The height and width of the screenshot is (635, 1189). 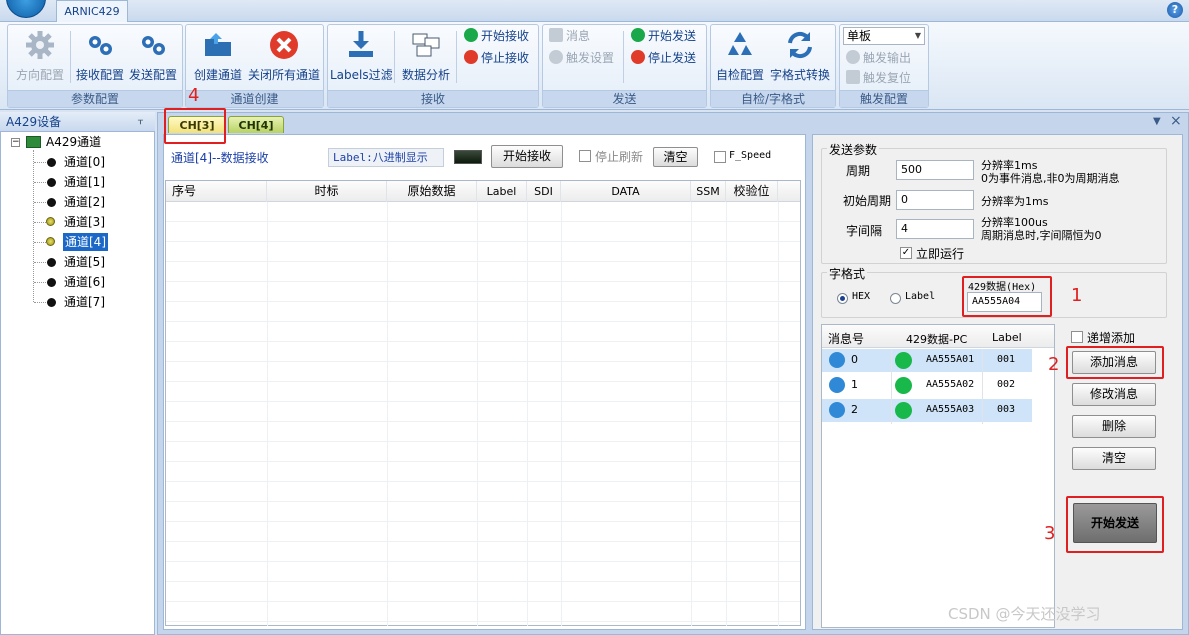 What do you see at coordinates (496, 58) in the screenshot?
I see `stop-rx-button: 停止接收` at bounding box center [496, 58].